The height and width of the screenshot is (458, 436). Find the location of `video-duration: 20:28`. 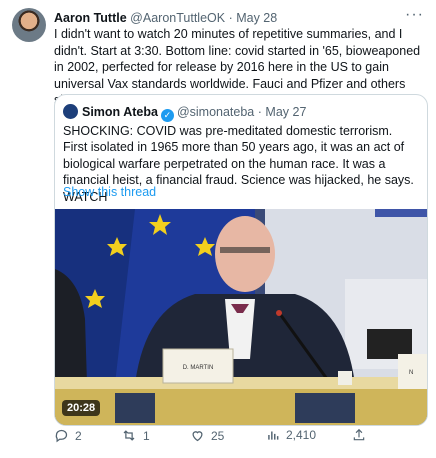

video-duration: 20:28 is located at coordinates (81, 408).